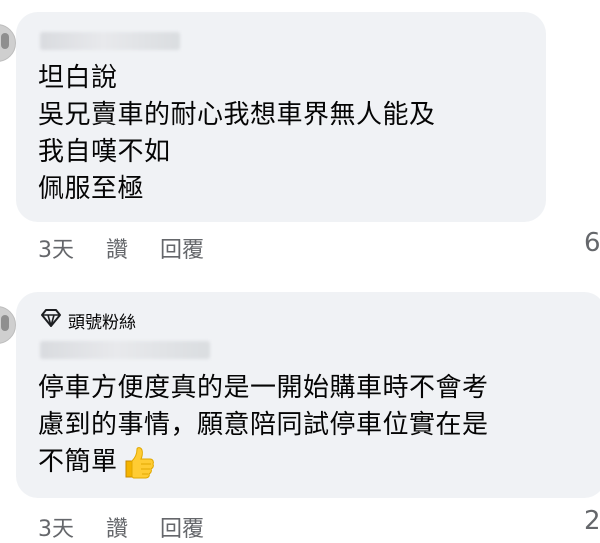 This screenshot has height=543, width=600. What do you see at coordinates (592, 243) in the screenshot?
I see `reaction-count: 6` at bounding box center [592, 243].